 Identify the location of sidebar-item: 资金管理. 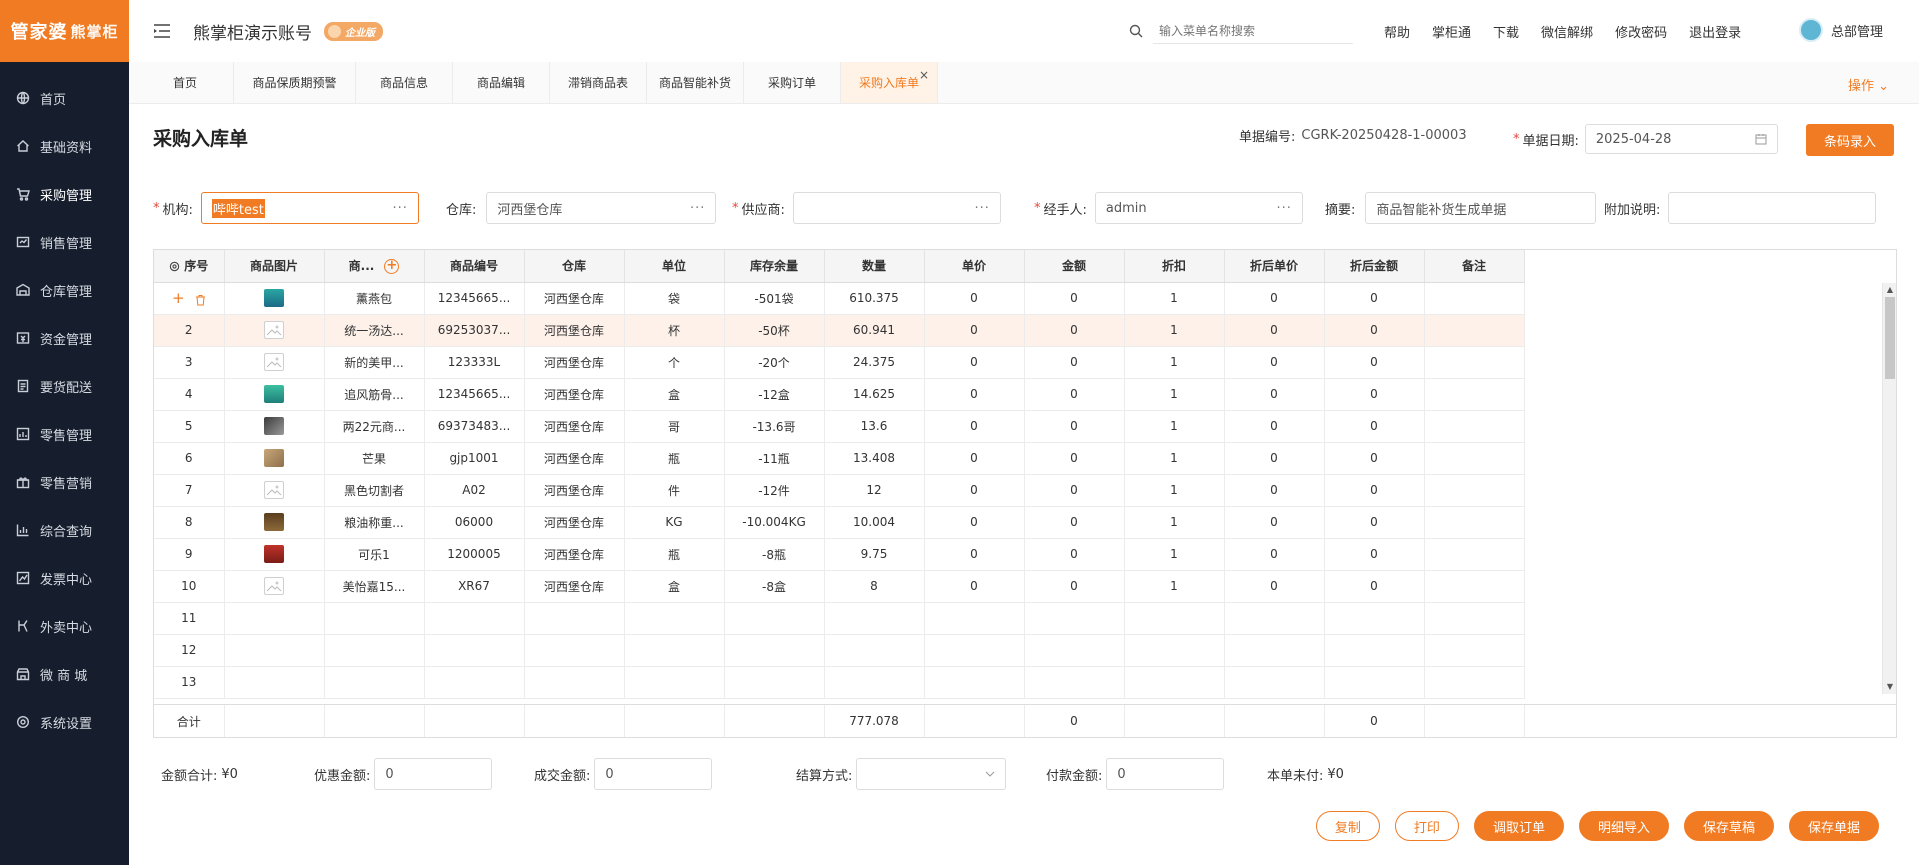
(64, 338).